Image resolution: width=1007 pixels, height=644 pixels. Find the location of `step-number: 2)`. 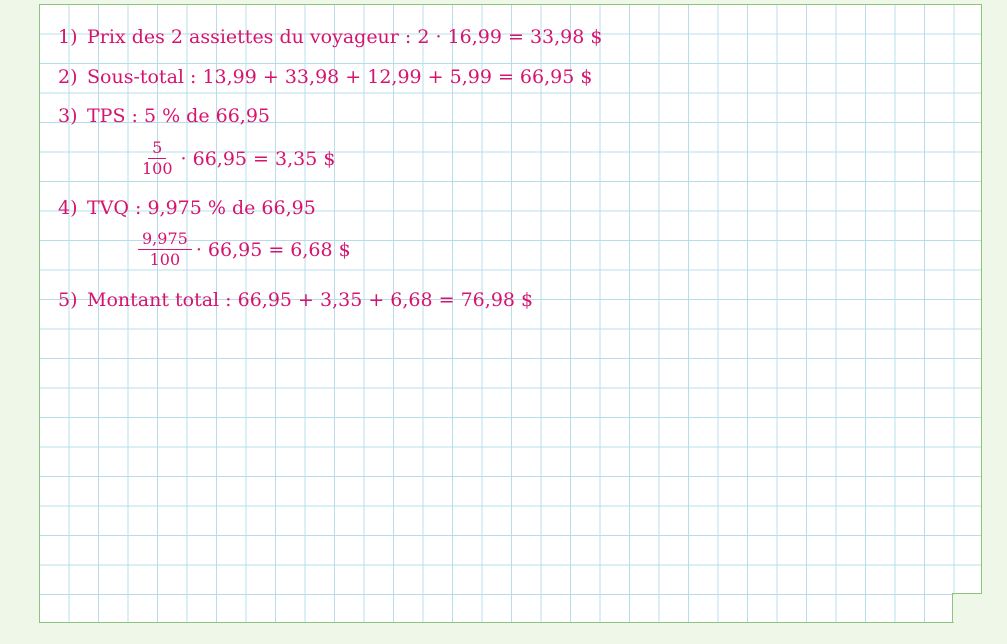

step-number: 2) is located at coordinates (68, 77).